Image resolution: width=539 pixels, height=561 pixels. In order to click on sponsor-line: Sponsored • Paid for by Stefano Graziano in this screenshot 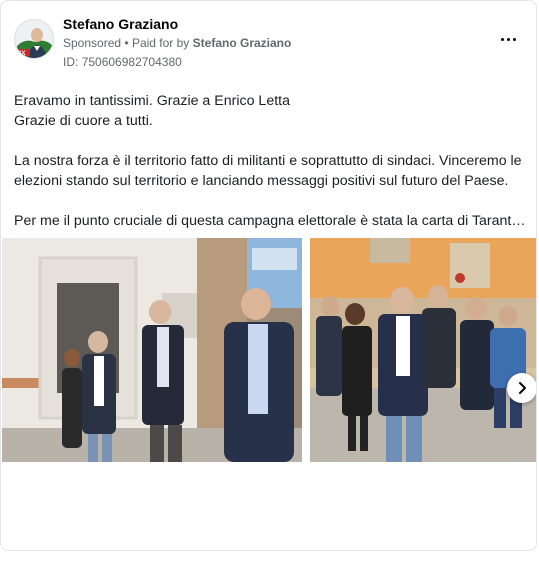, I will do `click(177, 43)`.